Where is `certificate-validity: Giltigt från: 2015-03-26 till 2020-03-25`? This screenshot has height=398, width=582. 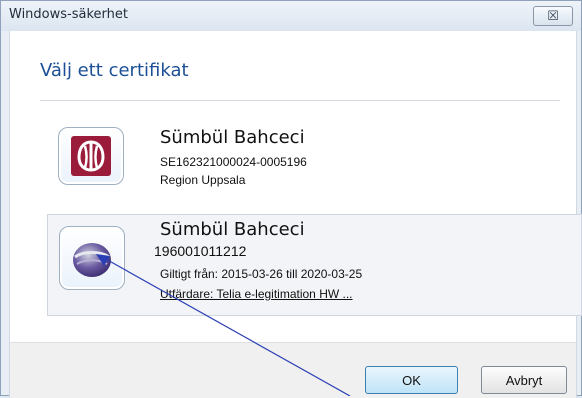 certificate-validity: Giltigt från: 2015-03-26 till 2020-03-25 is located at coordinates (261, 274).